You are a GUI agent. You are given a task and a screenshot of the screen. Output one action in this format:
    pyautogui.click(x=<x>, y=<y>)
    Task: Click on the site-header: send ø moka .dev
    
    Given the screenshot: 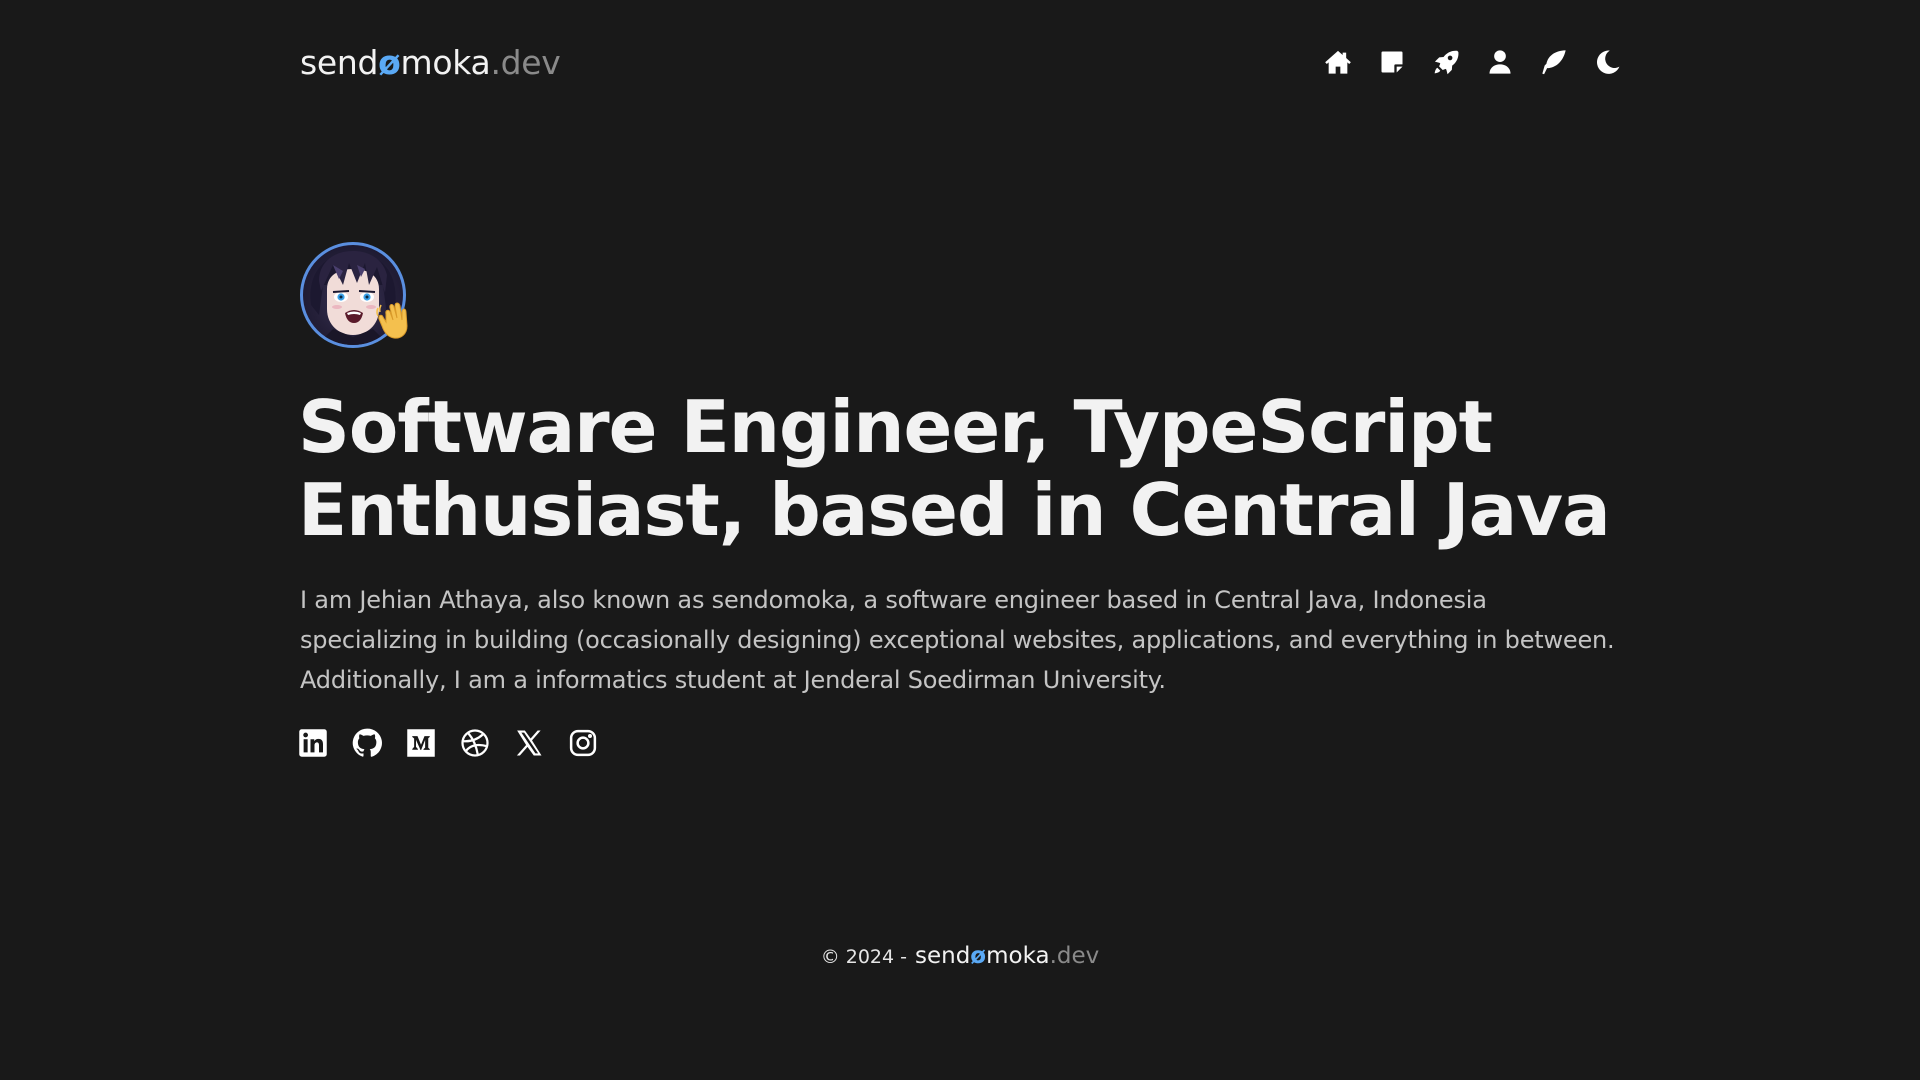 What is the action you would take?
    pyautogui.click(x=961, y=62)
    